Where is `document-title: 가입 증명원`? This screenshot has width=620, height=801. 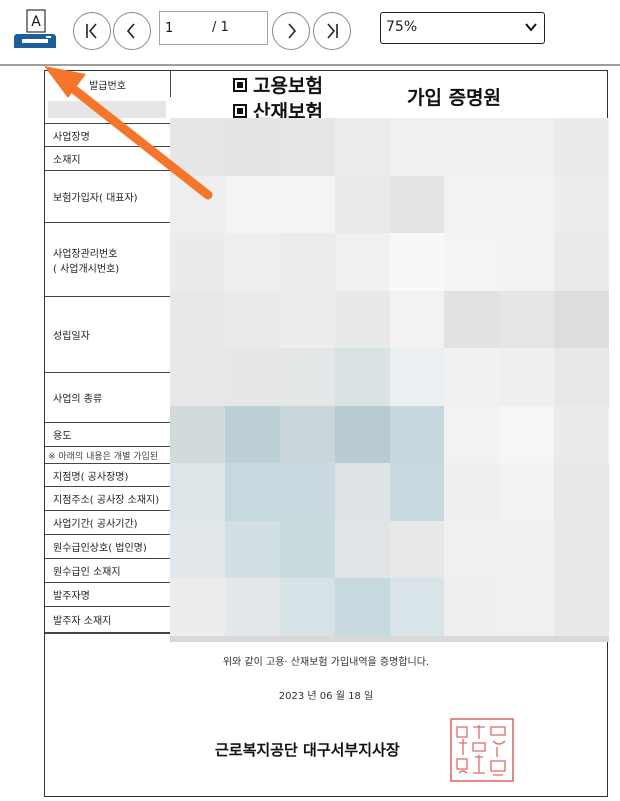 document-title: 가입 증명원 is located at coordinates (454, 98).